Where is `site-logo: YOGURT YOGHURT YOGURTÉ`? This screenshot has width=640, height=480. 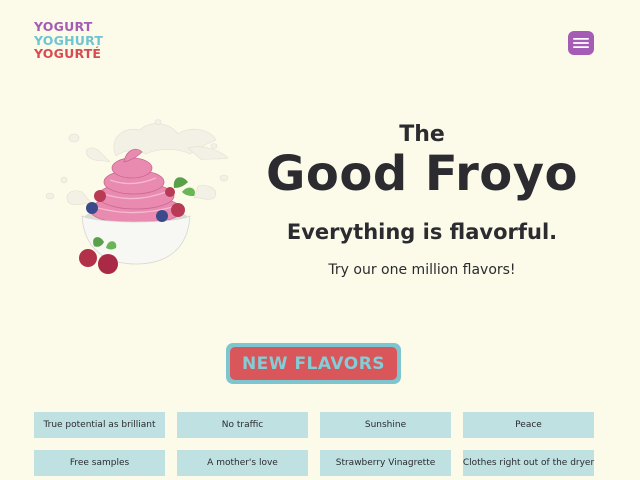
site-logo: YOGURT YOGHURT YOGURTÉ is located at coordinates (68, 40).